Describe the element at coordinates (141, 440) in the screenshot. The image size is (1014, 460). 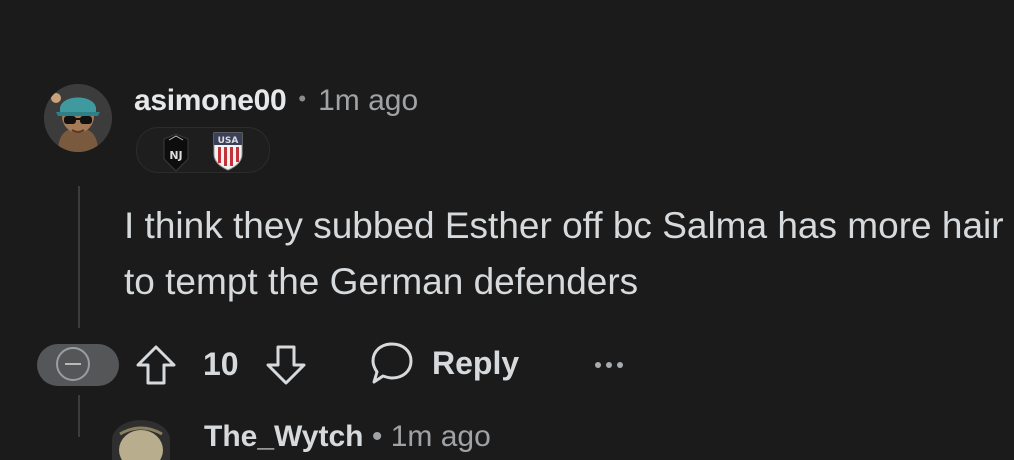
I see `next-comment-avatar` at that location.